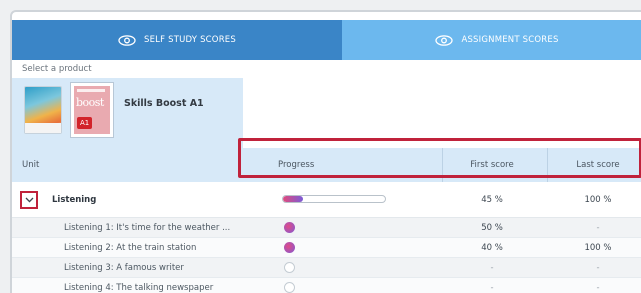 The image size is (641, 293). What do you see at coordinates (547, 165) in the screenshot?
I see `column-divider` at bounding box center [547, 165].